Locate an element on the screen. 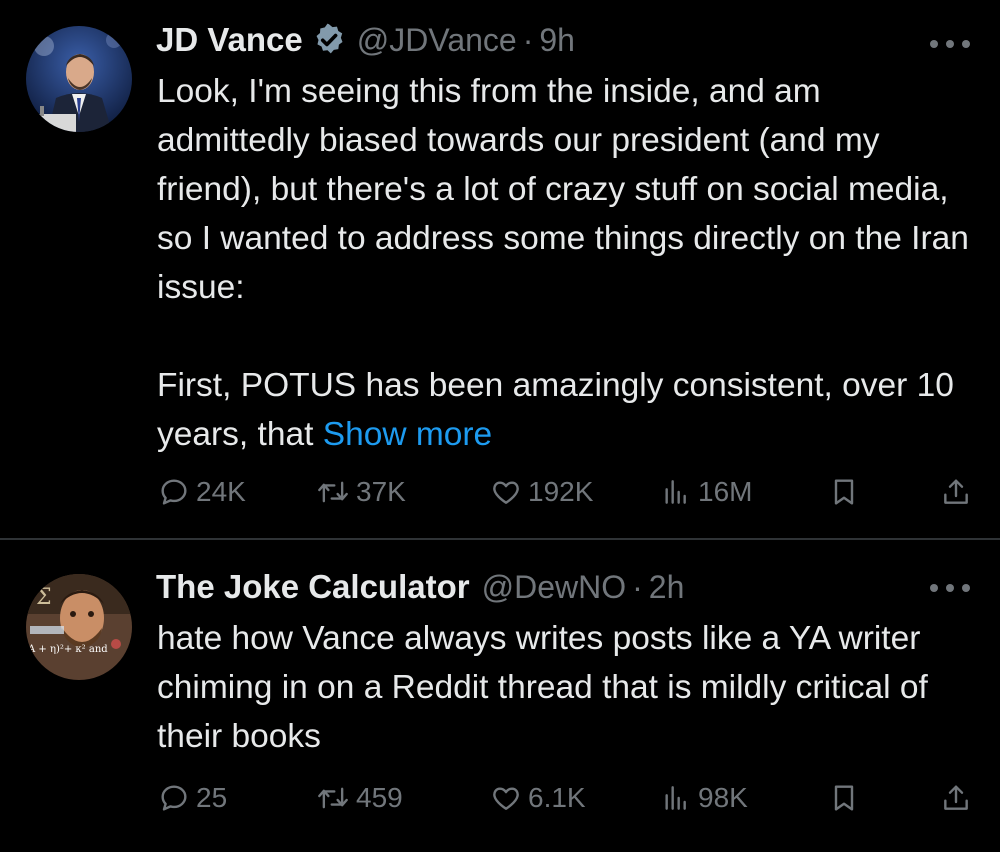 The height and width of the screenshot is (852, 1000). svg-text: Σ is located at coordinates (44, 597).